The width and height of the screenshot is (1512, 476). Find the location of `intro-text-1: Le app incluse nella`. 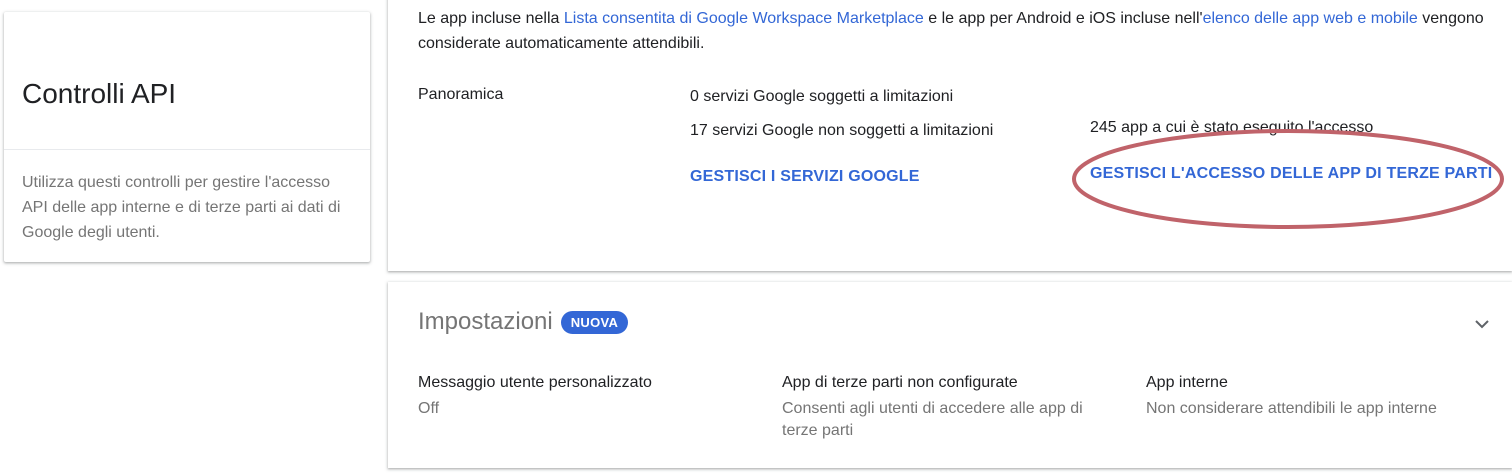

intro-text-1: Le app incluse nella is located at coordinates (491, 18).